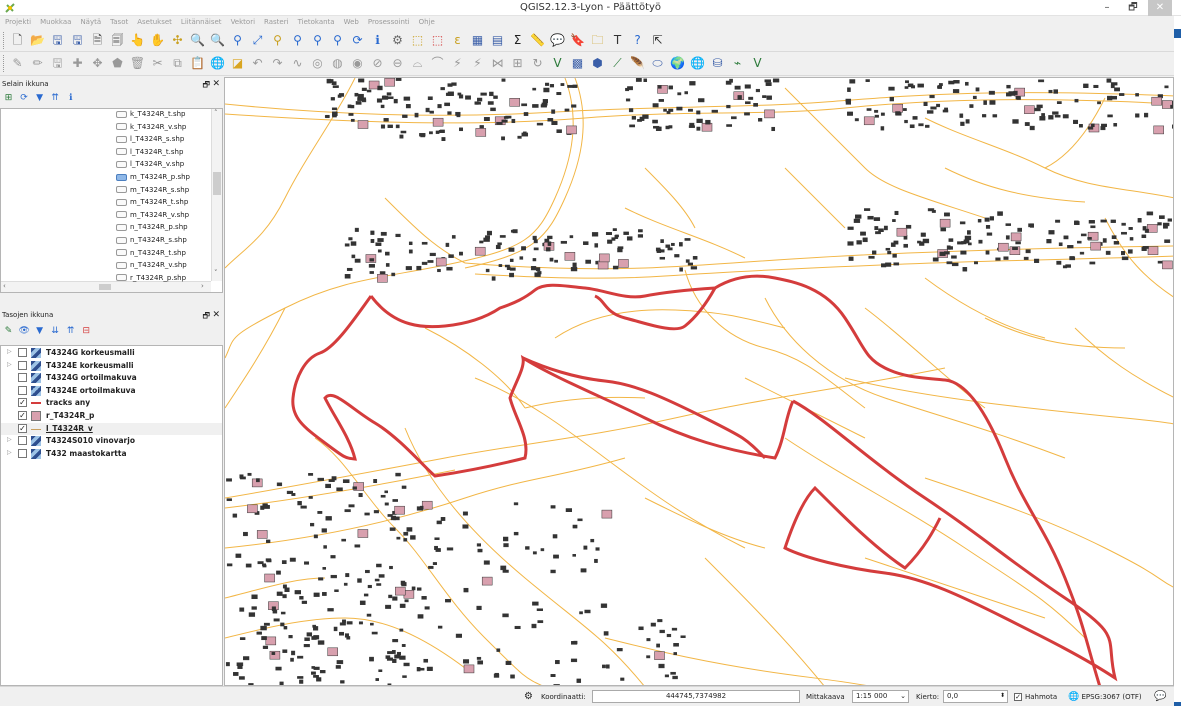 This screenshot has width=1181, height=706. Describe the element at coordinates (117, 40) in the screenshot. I see `composer-manager-icon: 🗐` at that location.